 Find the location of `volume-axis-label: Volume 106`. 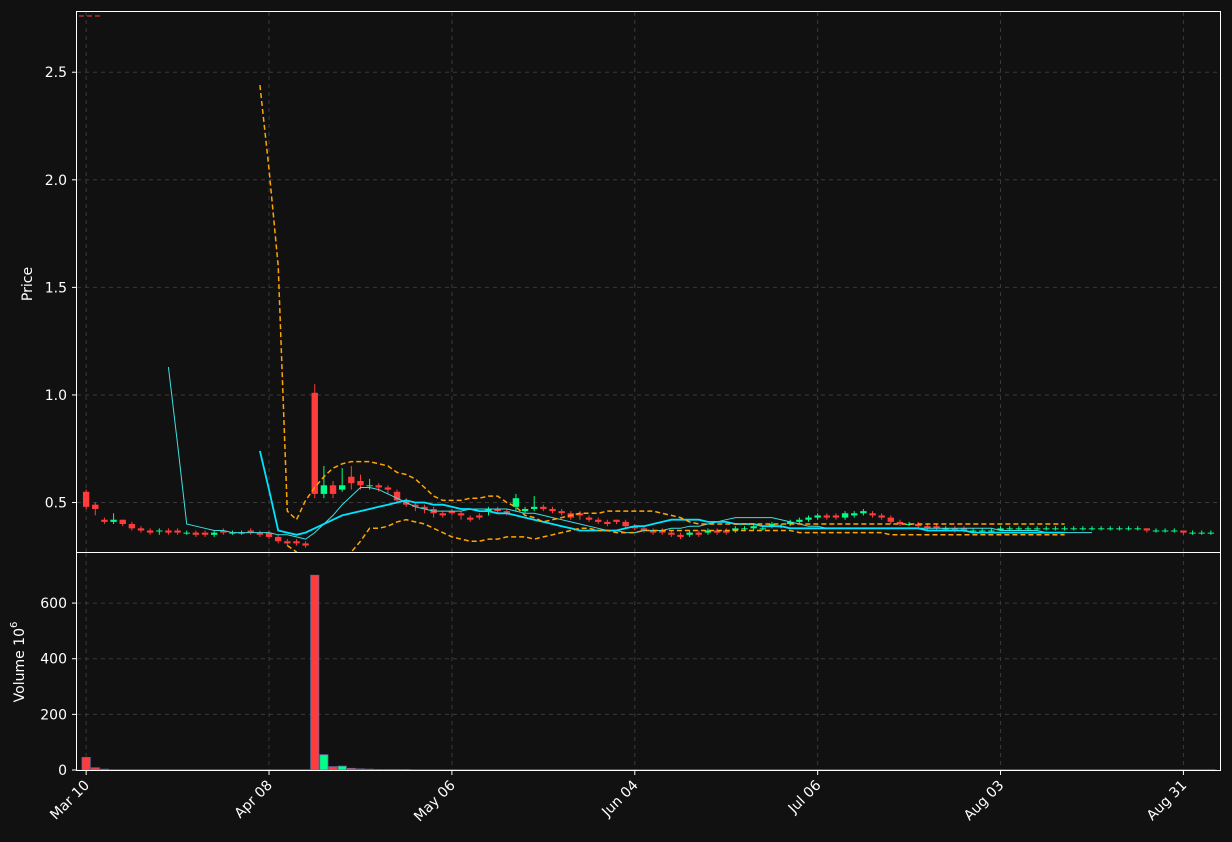

volume-axis-label: Volume 106 is located at coordinates (18, 662).